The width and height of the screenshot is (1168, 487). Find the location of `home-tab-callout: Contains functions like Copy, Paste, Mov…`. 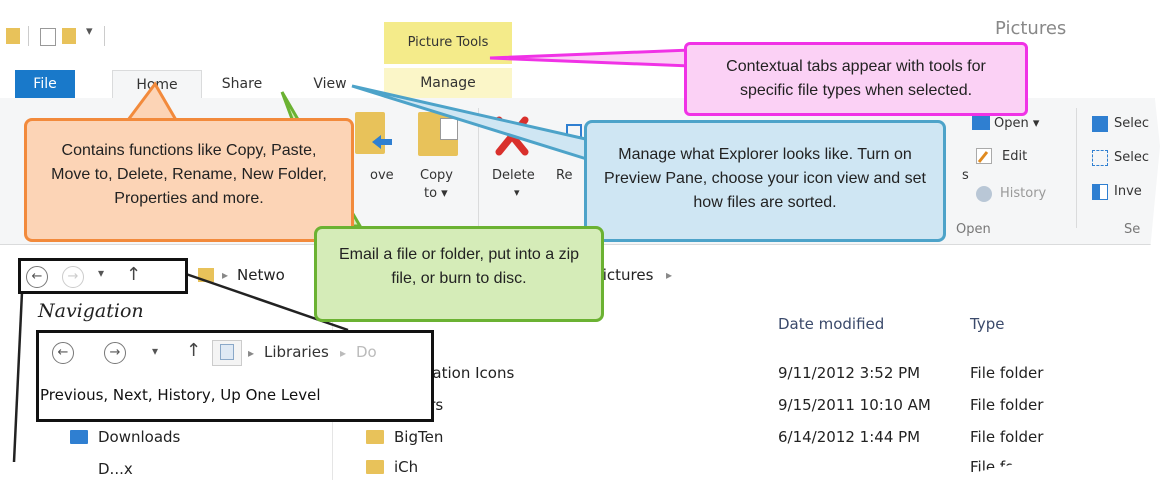

home-tab-callout: Contains functions like Copy, Paste, Mov… is located at coordinates (189, 180).